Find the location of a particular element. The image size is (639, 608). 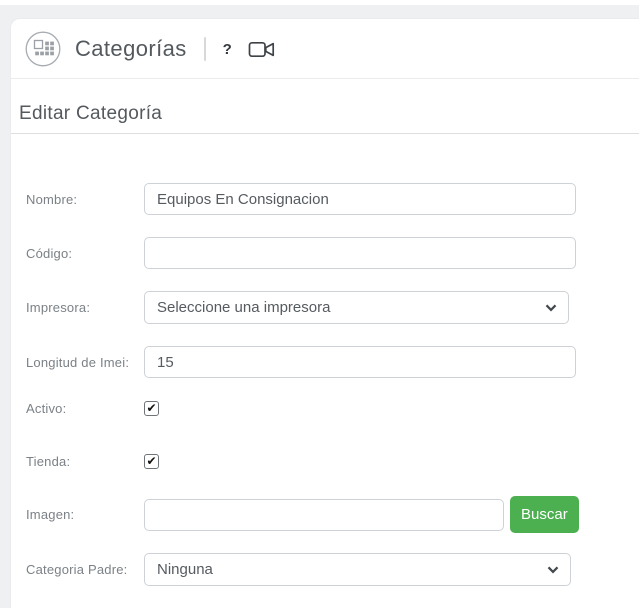

form-row-nombre: Nombre: is located at coordinates (332, 199).